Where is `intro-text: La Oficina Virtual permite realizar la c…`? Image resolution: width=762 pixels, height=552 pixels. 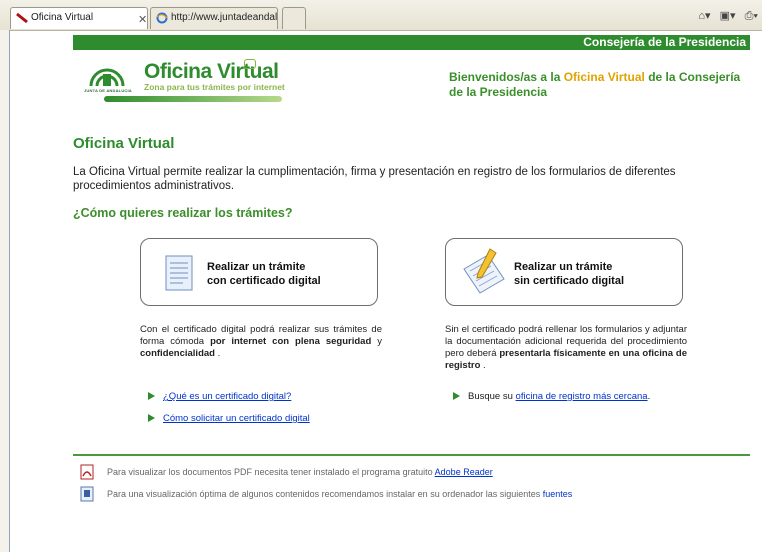
intro-text: La Oficina Virtual permite realizar la c… is located at coordinates (374, 179).